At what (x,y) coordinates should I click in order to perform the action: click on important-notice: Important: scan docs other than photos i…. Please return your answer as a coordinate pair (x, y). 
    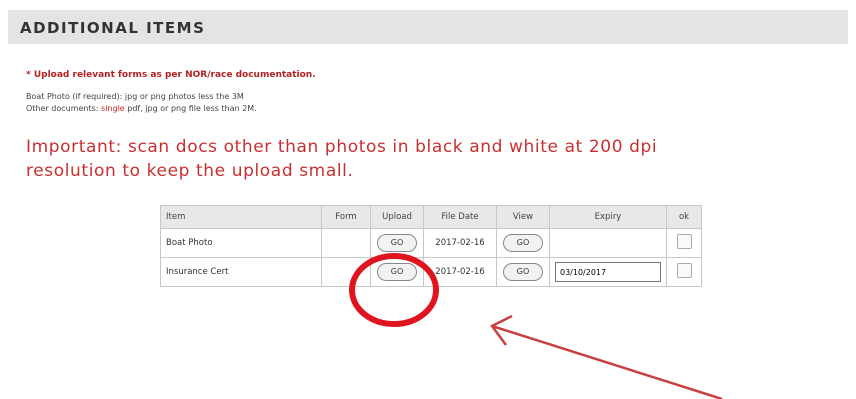
    Looking at the image, I should click on (426, 159).